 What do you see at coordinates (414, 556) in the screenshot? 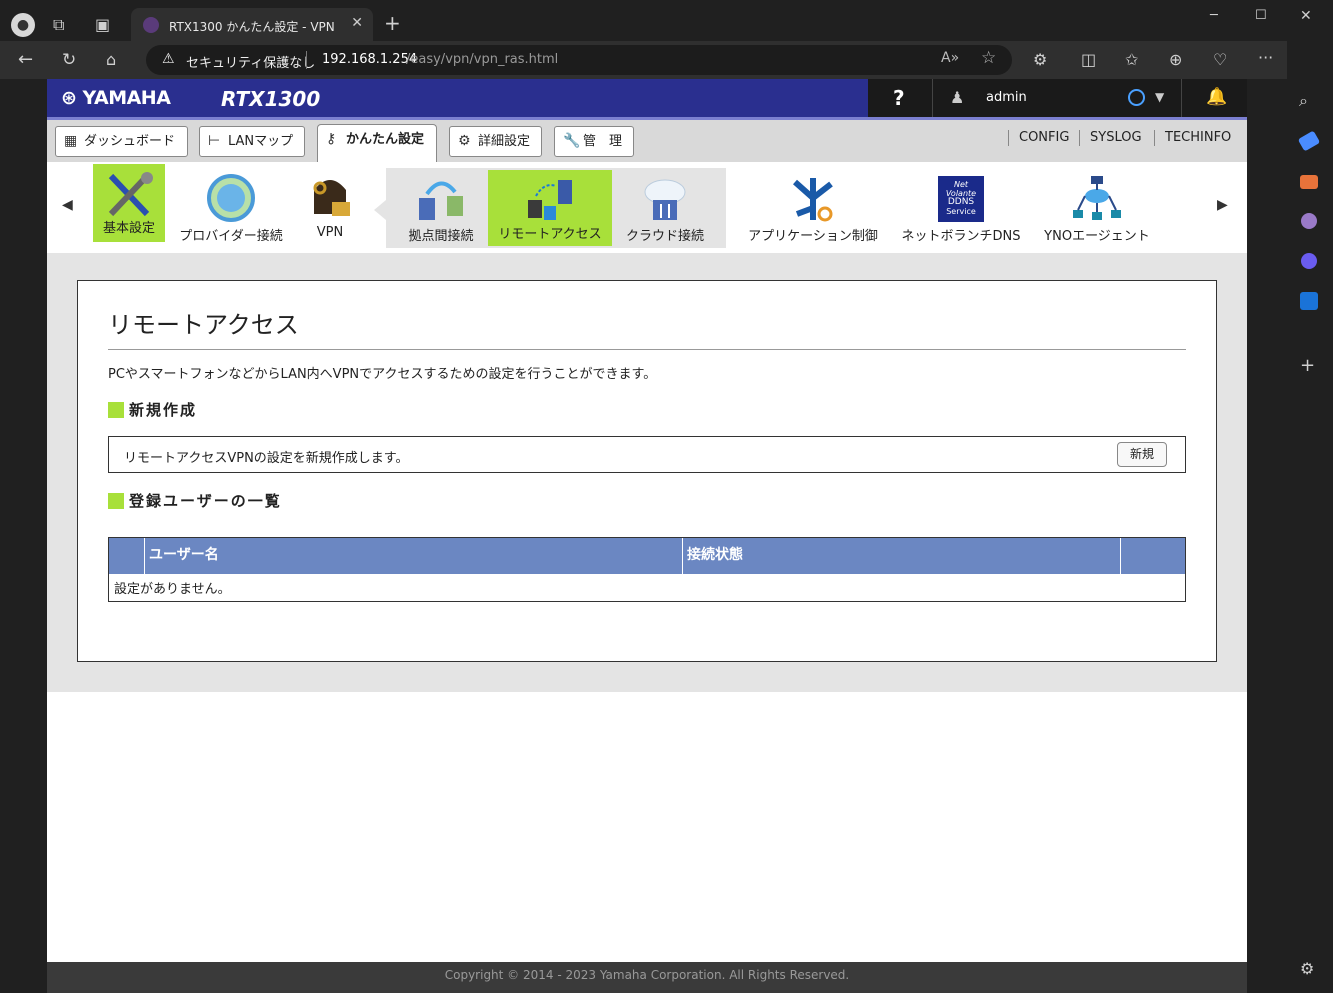
I see `column-header-username: ユーザー名` at bounding box center [414, 556].